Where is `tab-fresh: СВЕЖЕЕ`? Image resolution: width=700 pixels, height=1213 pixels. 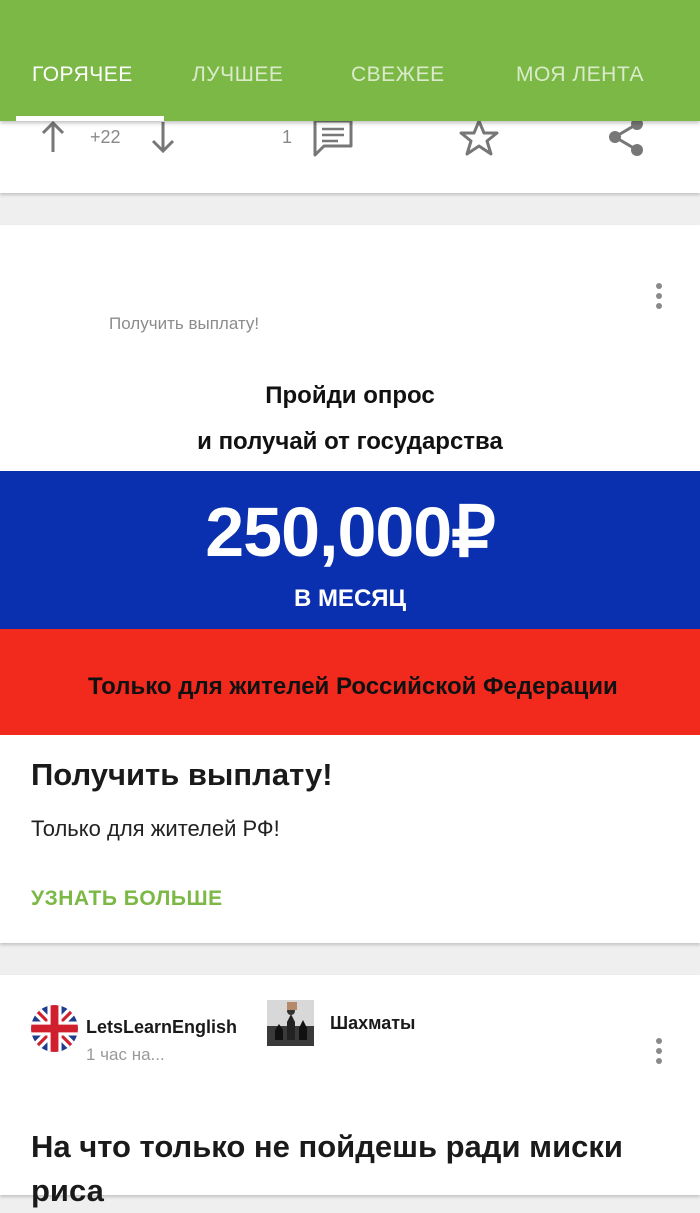
tab-fresh: СВЕЖЕЕ is located at coordinates (398, 75).